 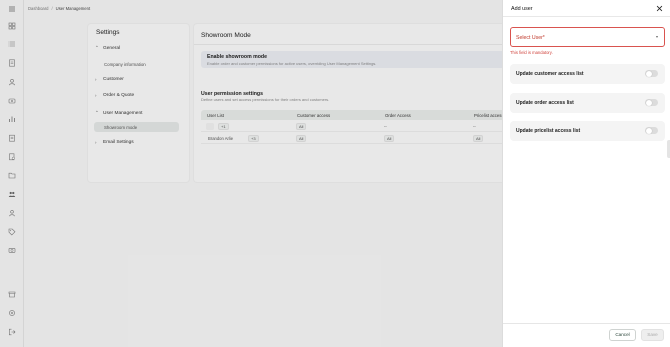 I want to click on select-user-error: This field is mandatory., so click(x=531, y=52).